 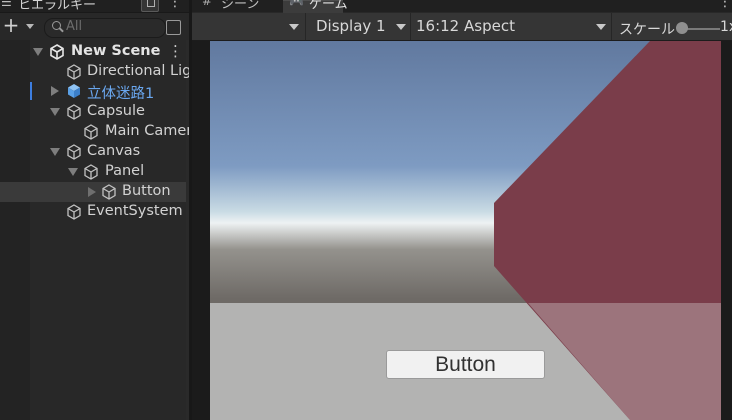 What do you see at coordinates (175, 51) in the screenshot?
I see `scene-menu-icon: ⋮` at bounding box center [175, 51].